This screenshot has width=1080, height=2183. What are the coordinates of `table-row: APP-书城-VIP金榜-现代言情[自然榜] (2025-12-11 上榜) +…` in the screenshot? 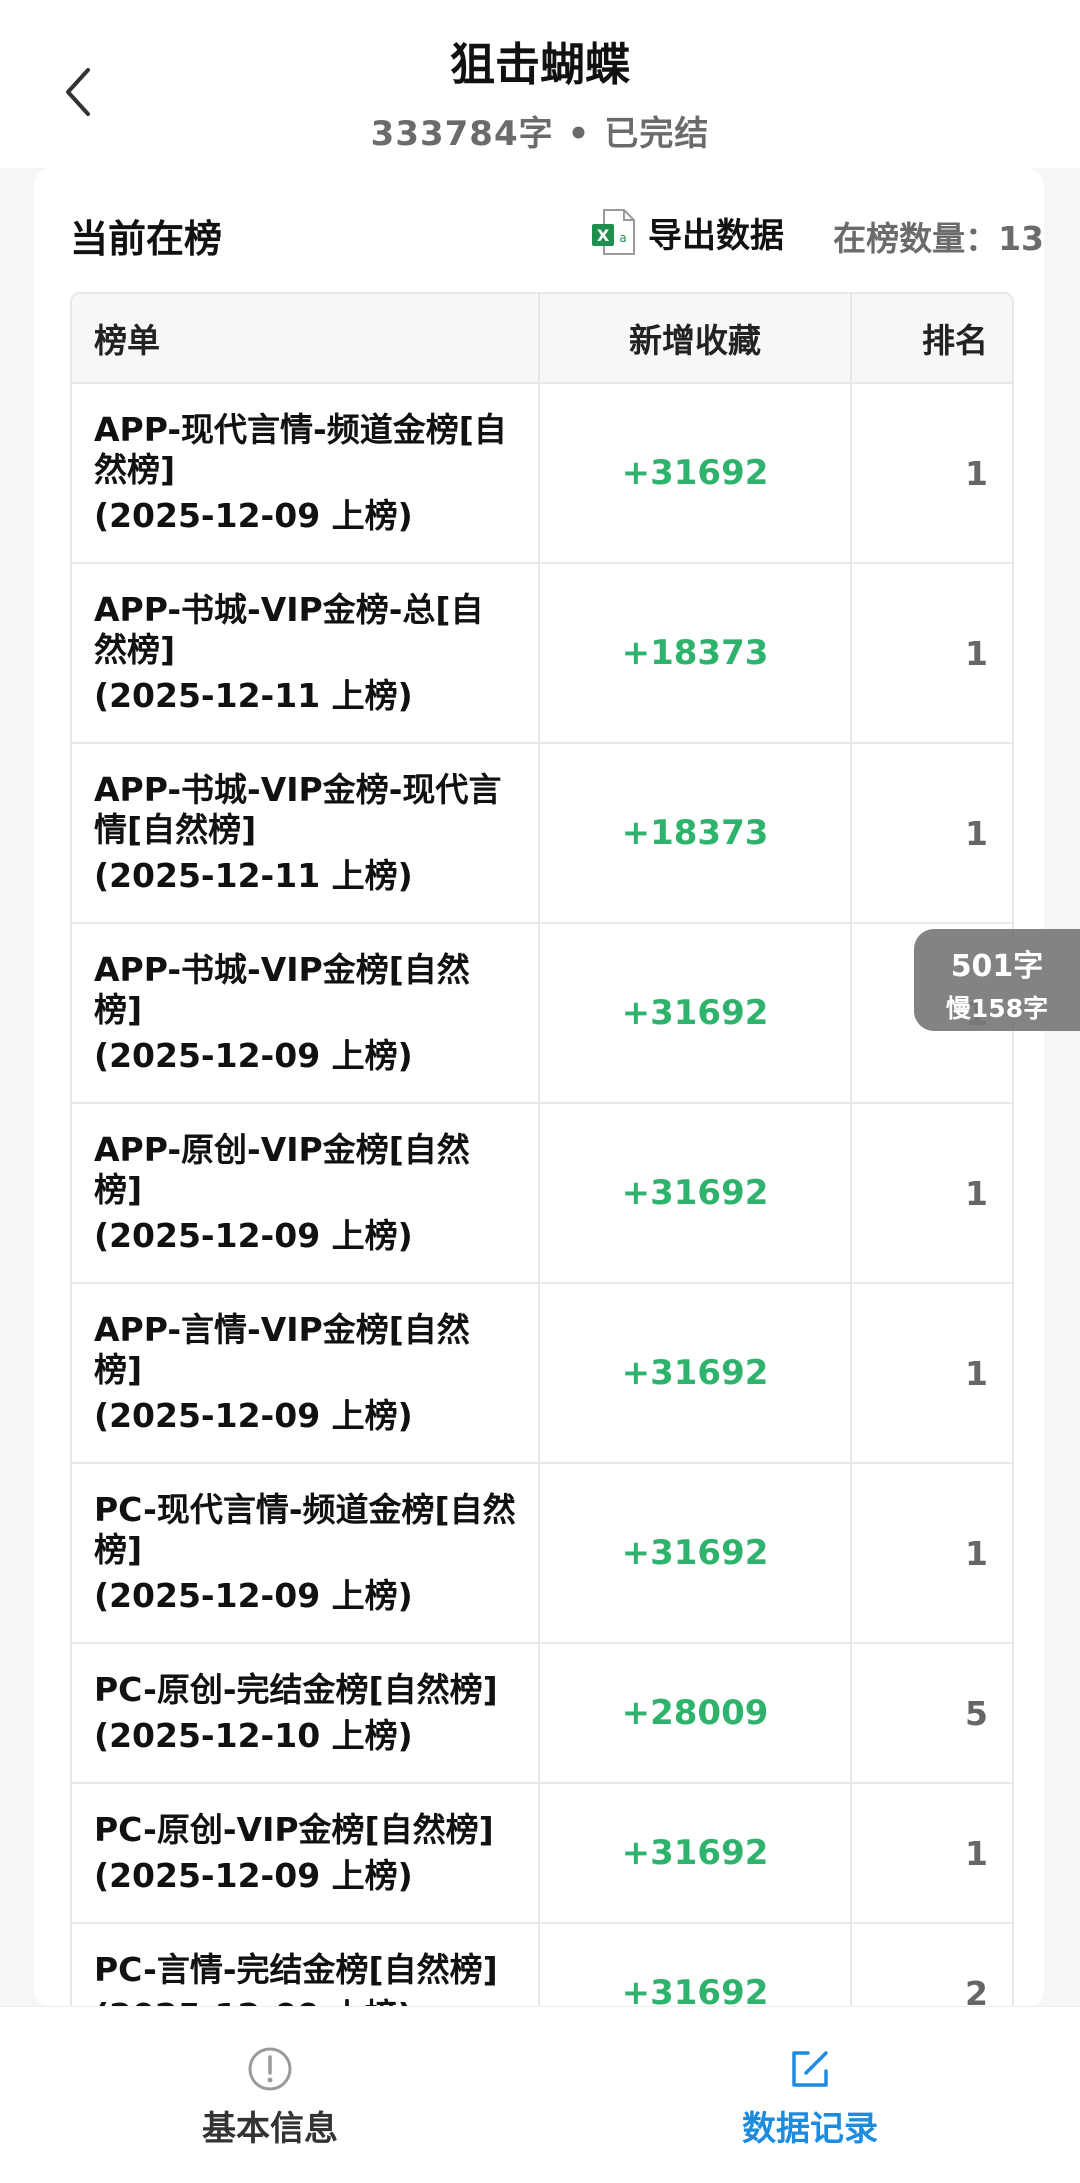 It's located at (542, 832).